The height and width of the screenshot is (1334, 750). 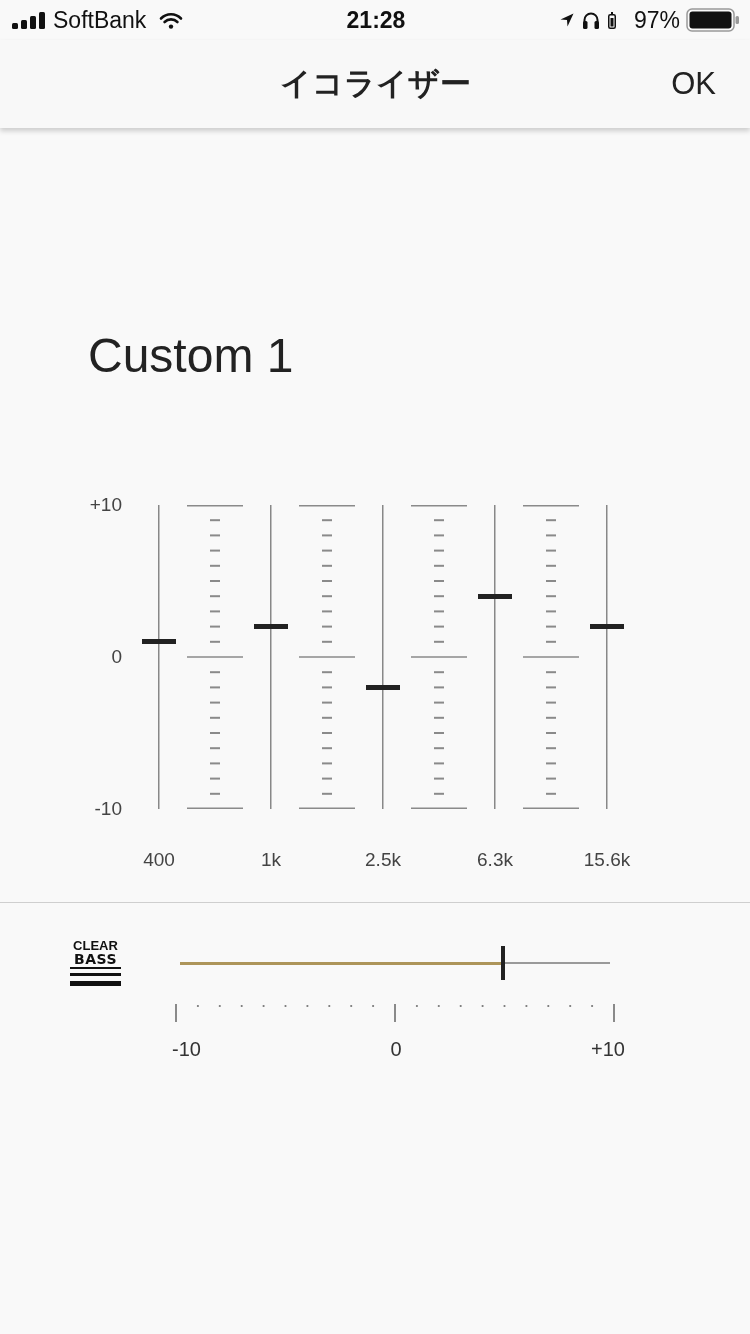 I want to click on preset-name: Custom 1, so click(x=191, y=355).